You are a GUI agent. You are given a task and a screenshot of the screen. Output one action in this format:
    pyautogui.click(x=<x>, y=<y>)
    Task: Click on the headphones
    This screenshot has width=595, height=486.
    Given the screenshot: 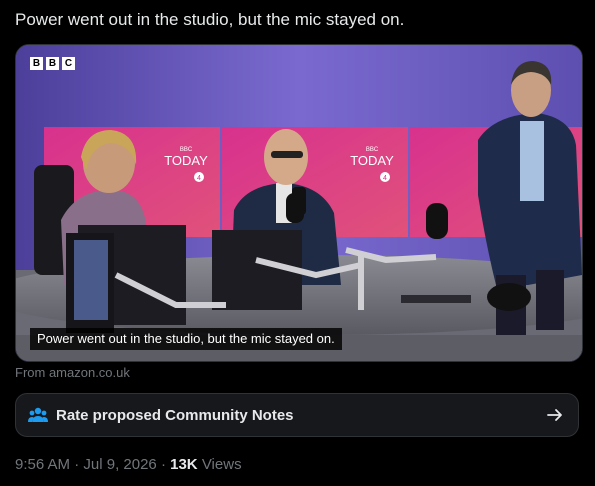 What is the action you would take?
    pyautogui.click(x=509, y=297)
    